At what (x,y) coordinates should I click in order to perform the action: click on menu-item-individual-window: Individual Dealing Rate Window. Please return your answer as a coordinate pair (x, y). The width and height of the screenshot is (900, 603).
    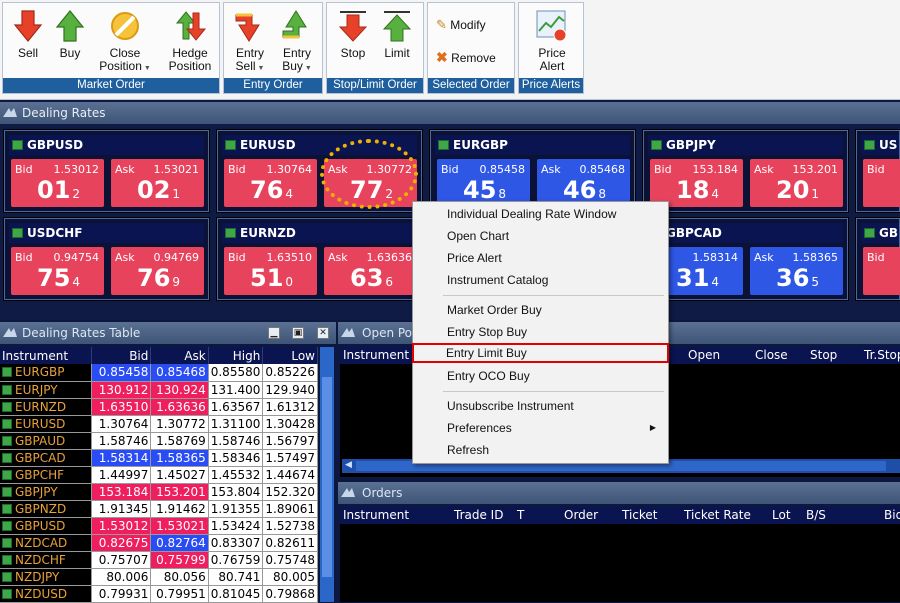
    Looking at the image, I should click on (540, 214).